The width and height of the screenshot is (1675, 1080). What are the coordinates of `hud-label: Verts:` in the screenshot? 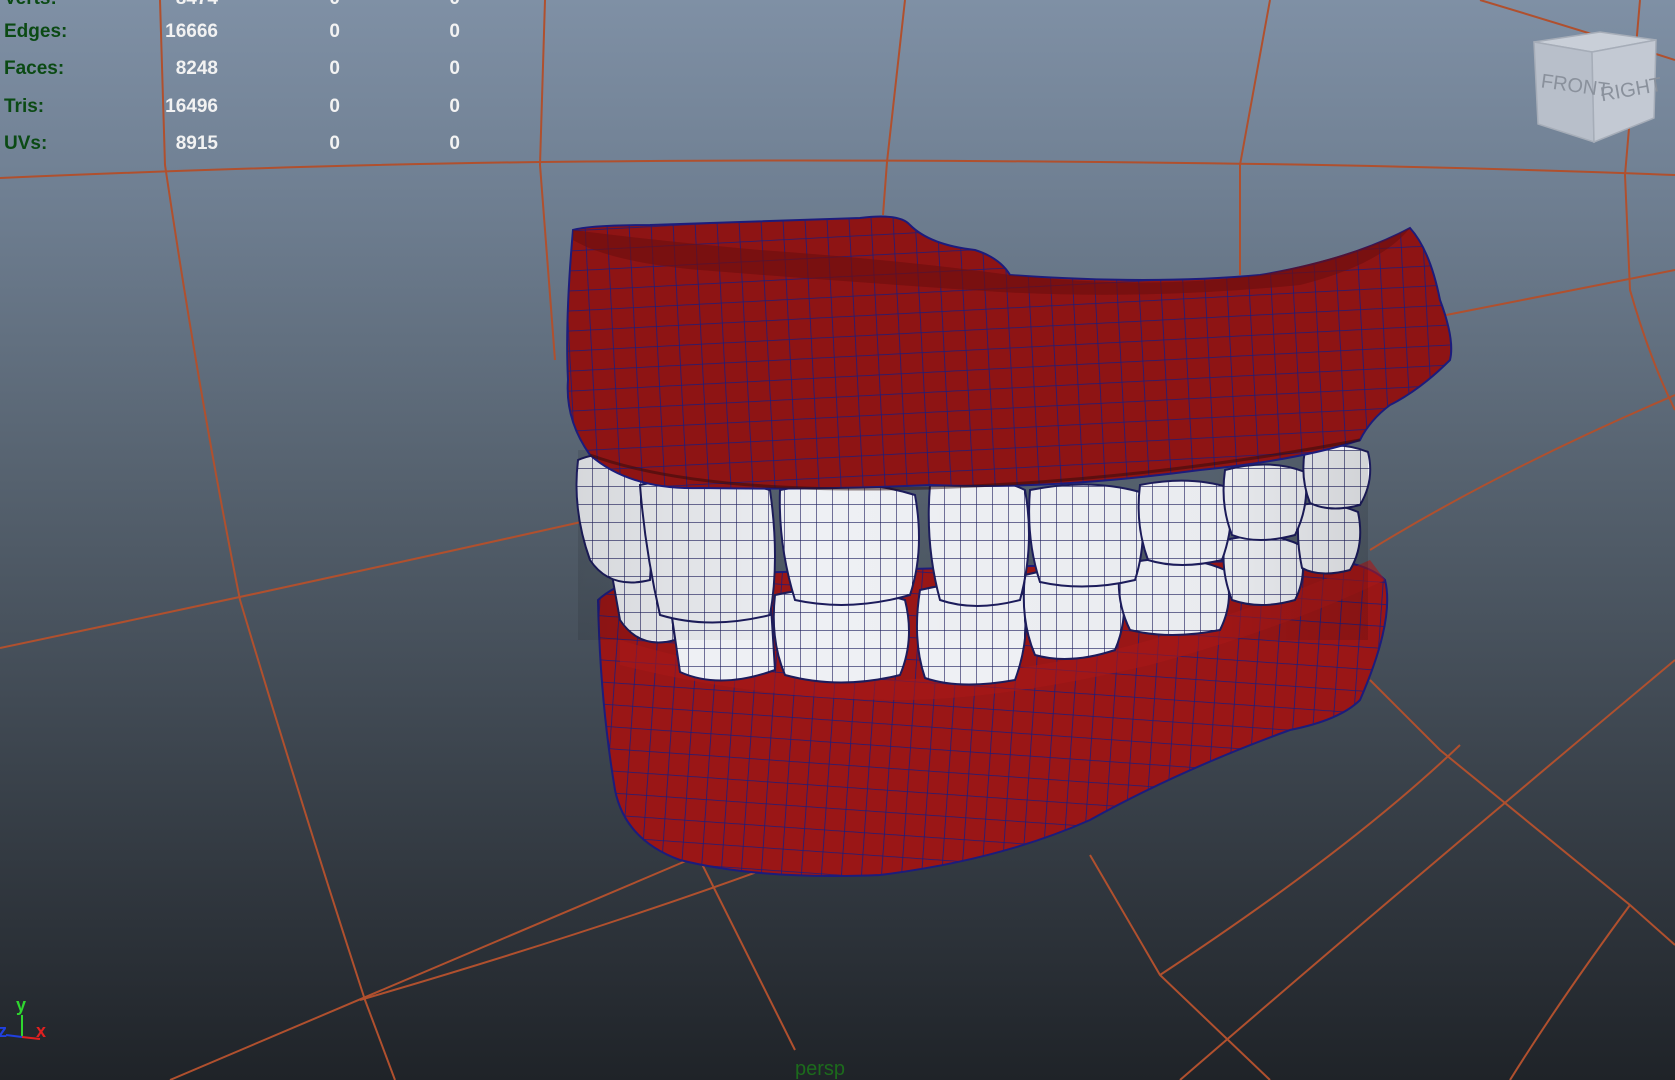 It's located at (30, 5).